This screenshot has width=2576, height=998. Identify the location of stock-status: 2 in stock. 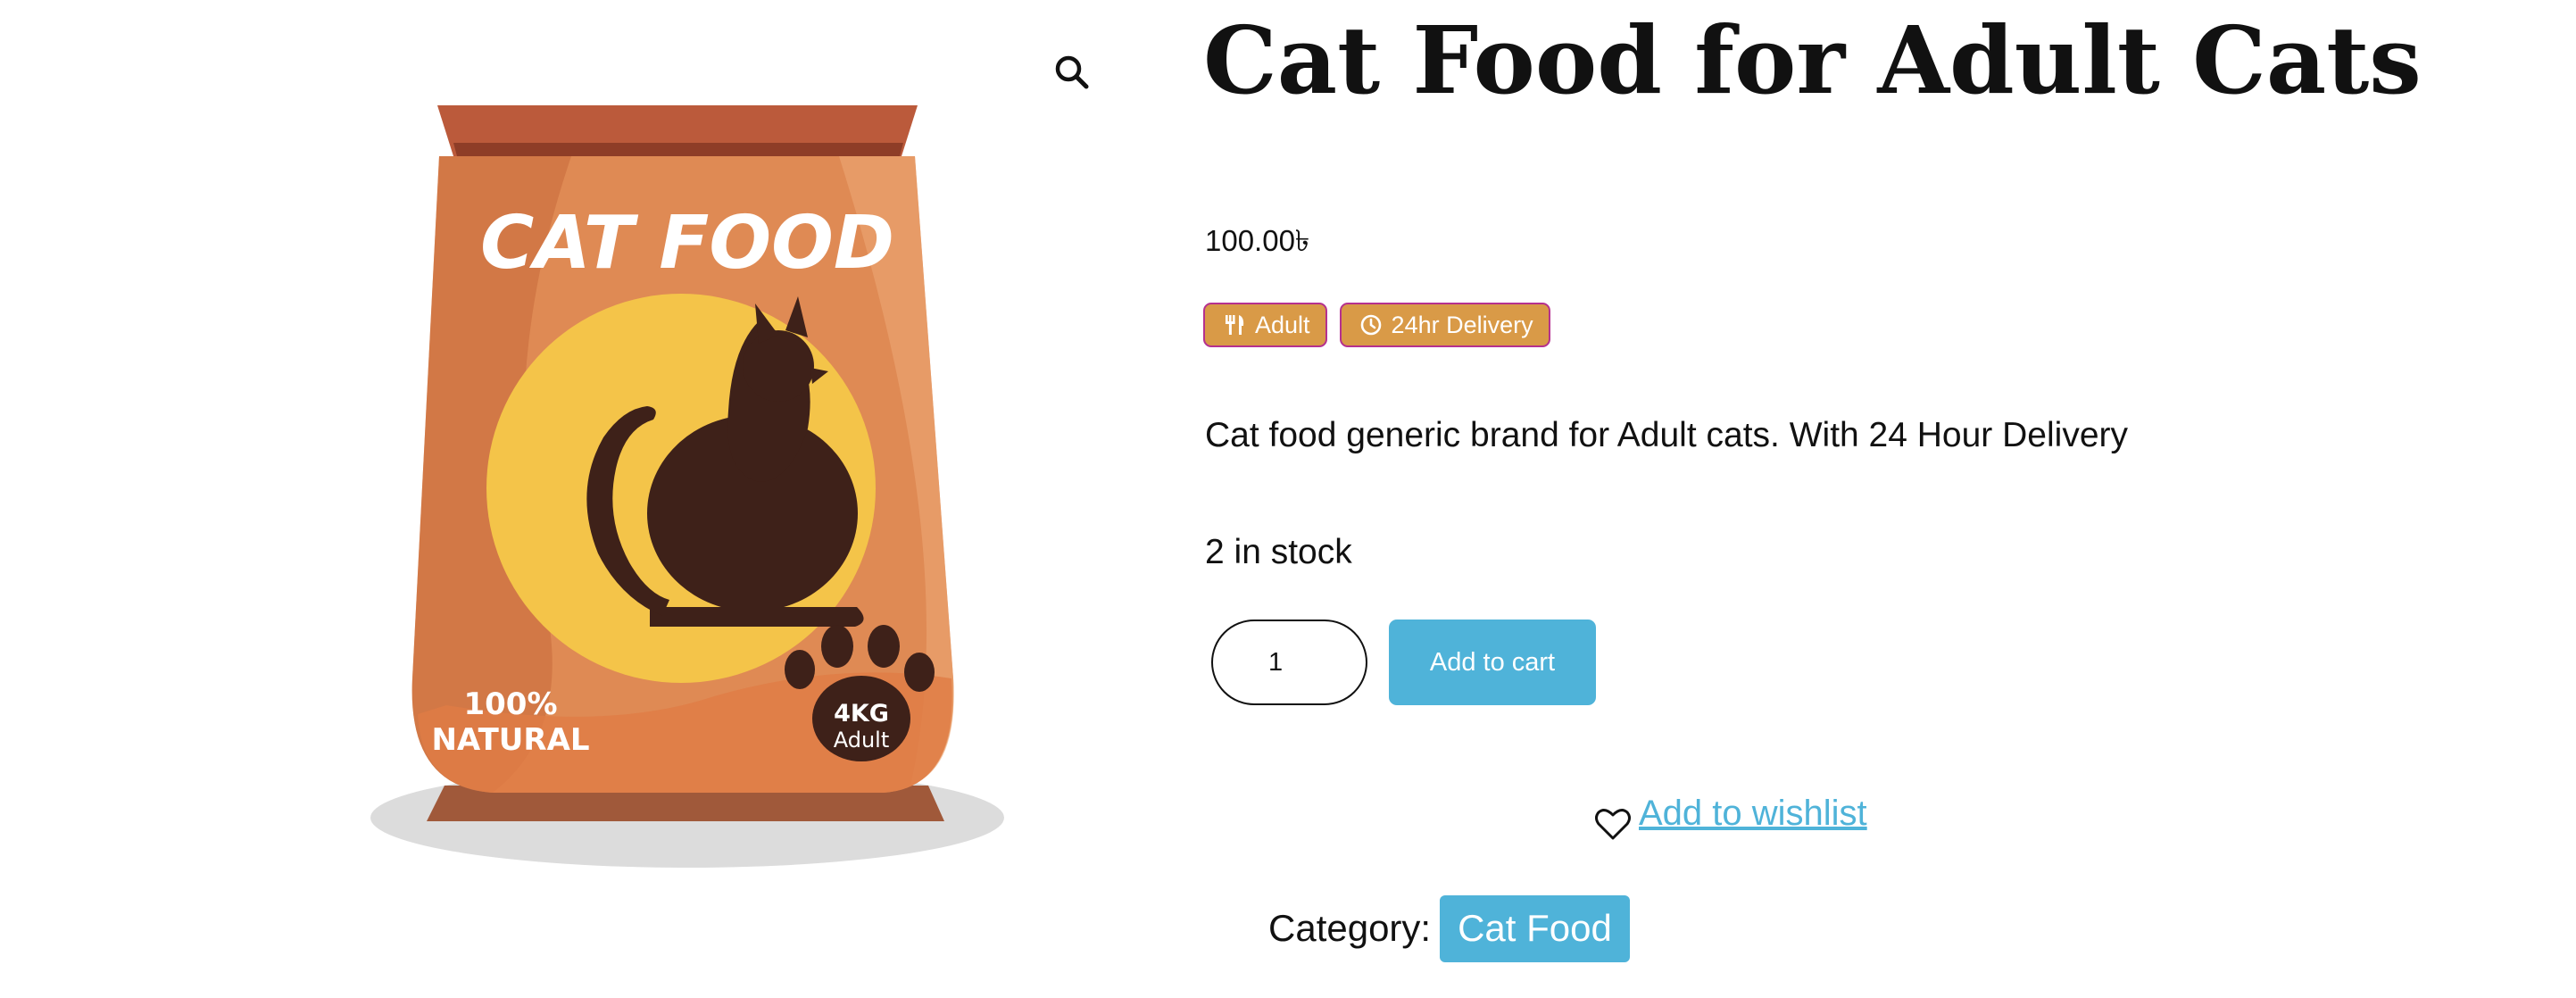
(1278, 552).